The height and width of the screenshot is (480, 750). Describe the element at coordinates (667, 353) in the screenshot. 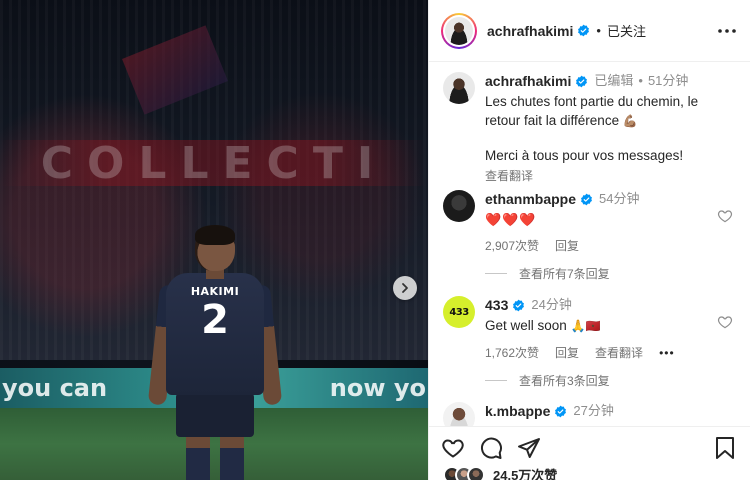

I see `comment-more-options: •••` at that location.